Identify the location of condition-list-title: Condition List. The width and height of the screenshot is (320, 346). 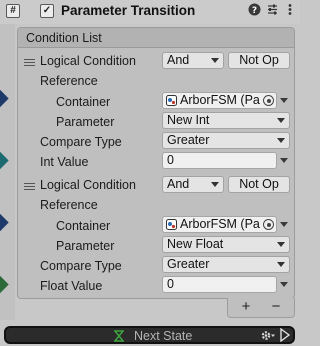
(64, 38).